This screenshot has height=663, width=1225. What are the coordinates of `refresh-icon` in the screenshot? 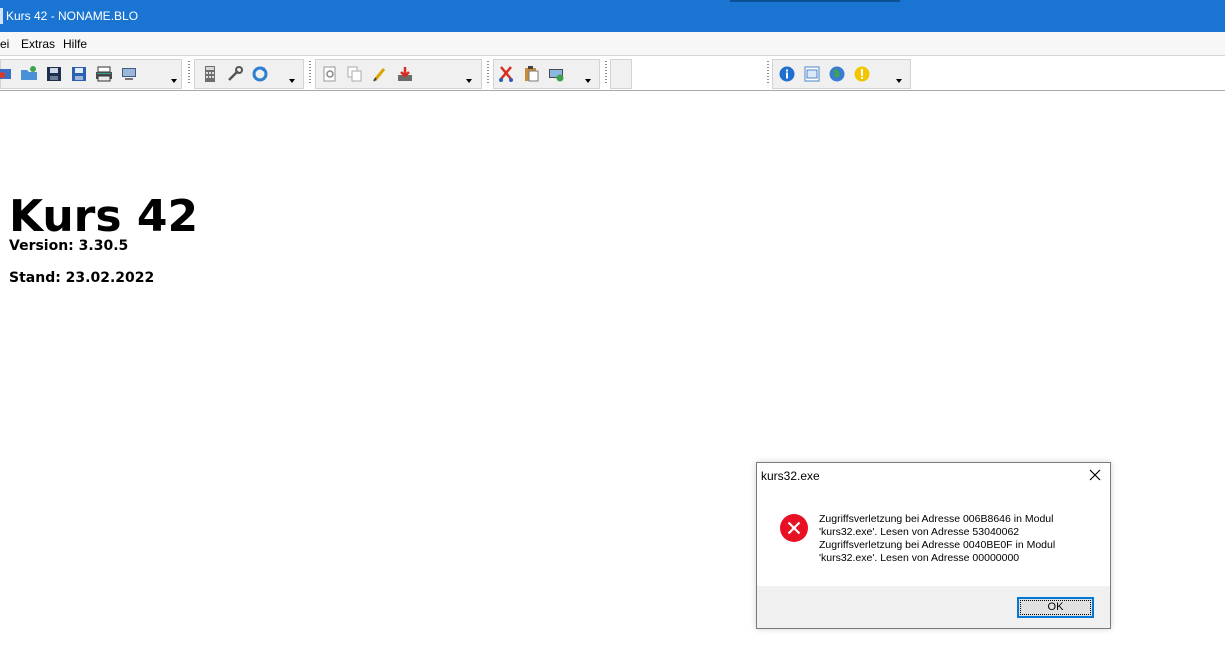 It's located at (260, 74).